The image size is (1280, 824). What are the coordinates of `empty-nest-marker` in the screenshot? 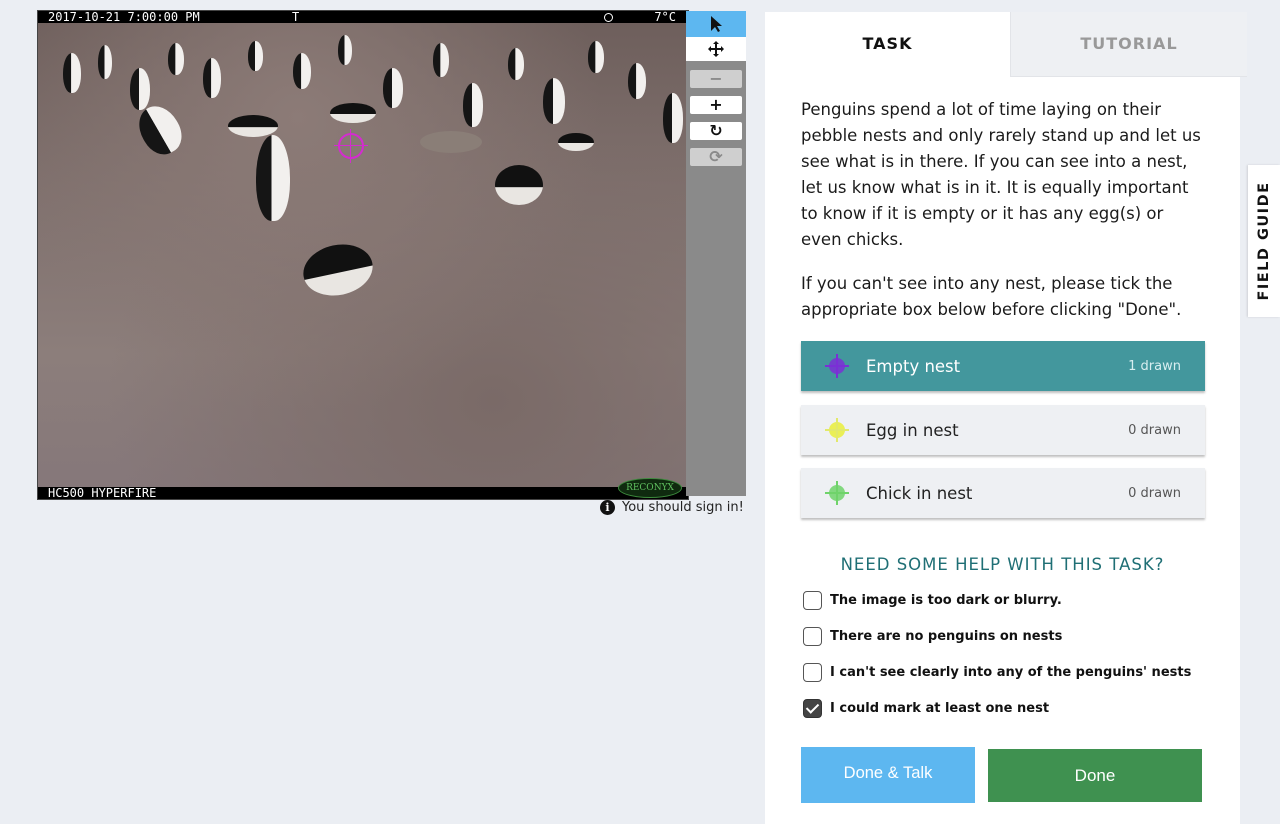 It's located at (351, 146).